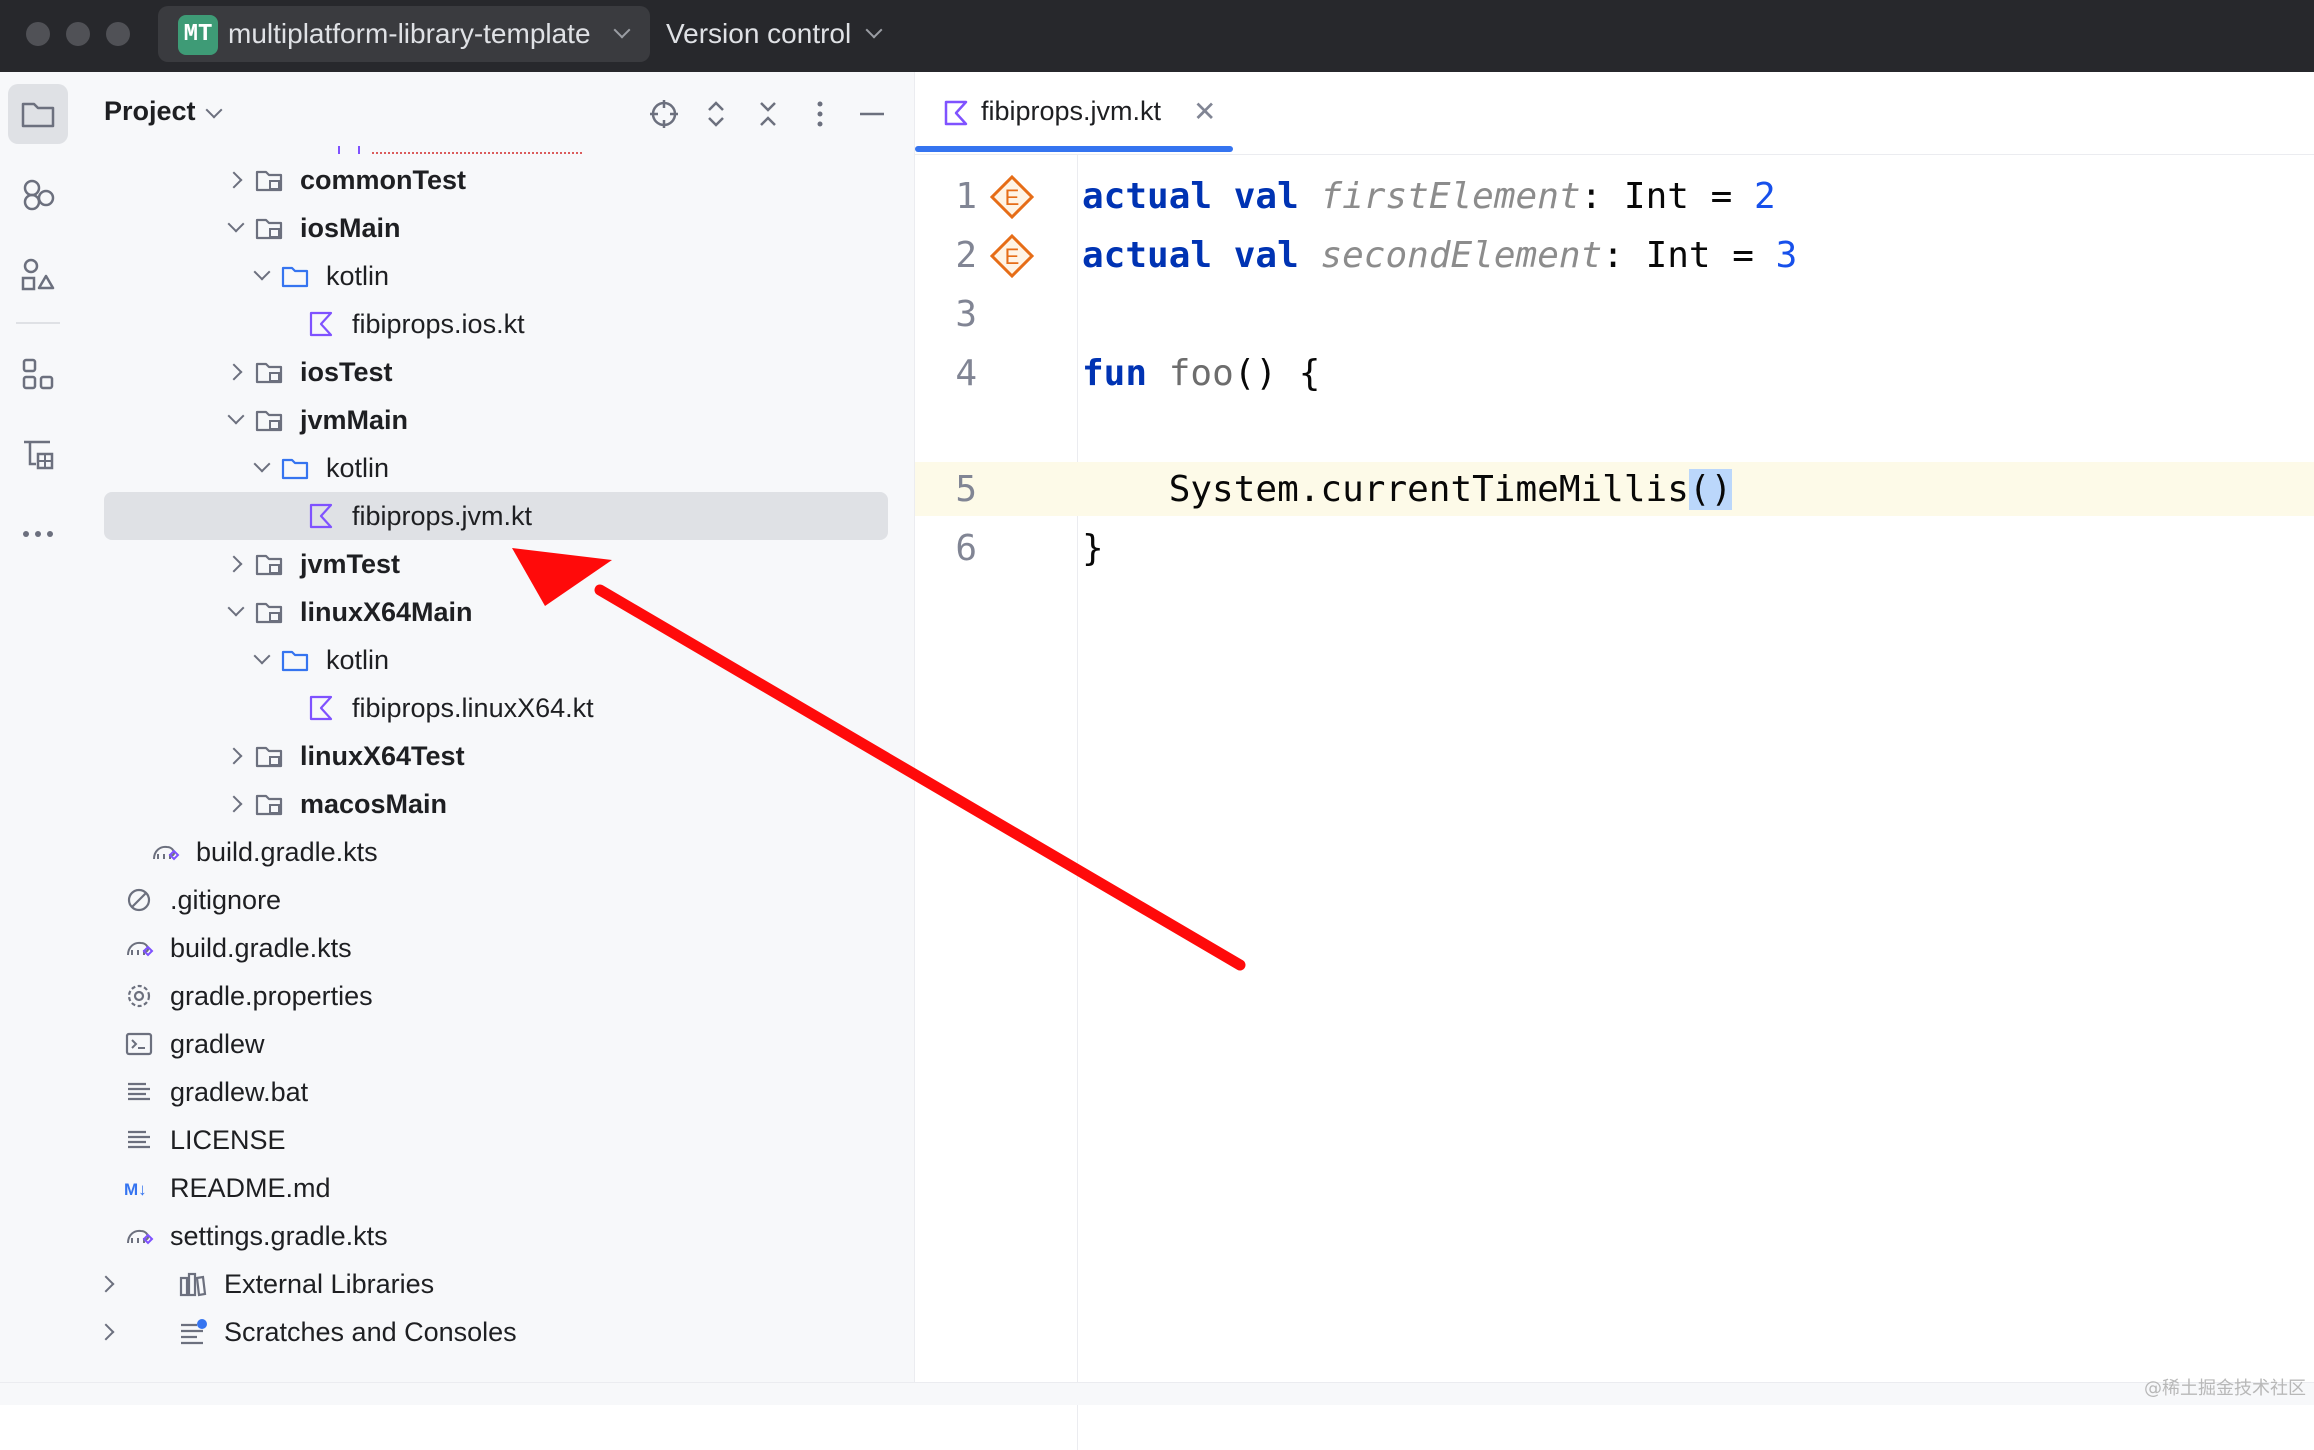  I want to click on tree-row: gradlew.bat, so click(496, 1092).